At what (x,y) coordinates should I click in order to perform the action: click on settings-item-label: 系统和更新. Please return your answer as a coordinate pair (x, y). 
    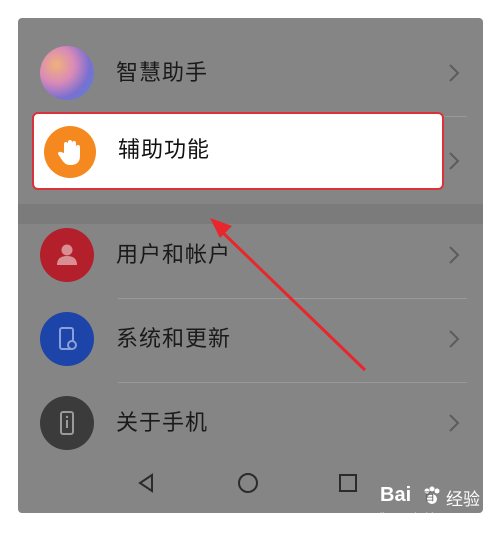
    Looking at the image, I should click on (174, 339).